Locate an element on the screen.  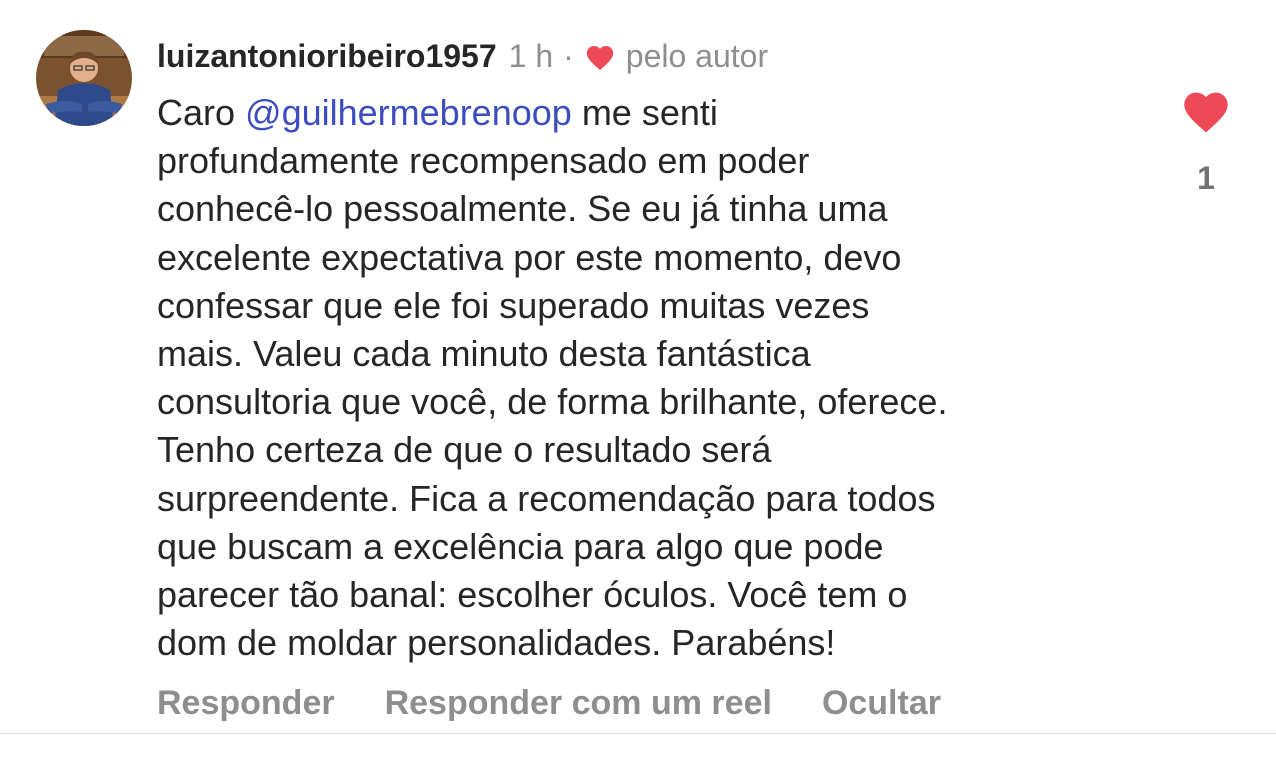
hide-button: Ocultar is located at coordinates (881, 703).